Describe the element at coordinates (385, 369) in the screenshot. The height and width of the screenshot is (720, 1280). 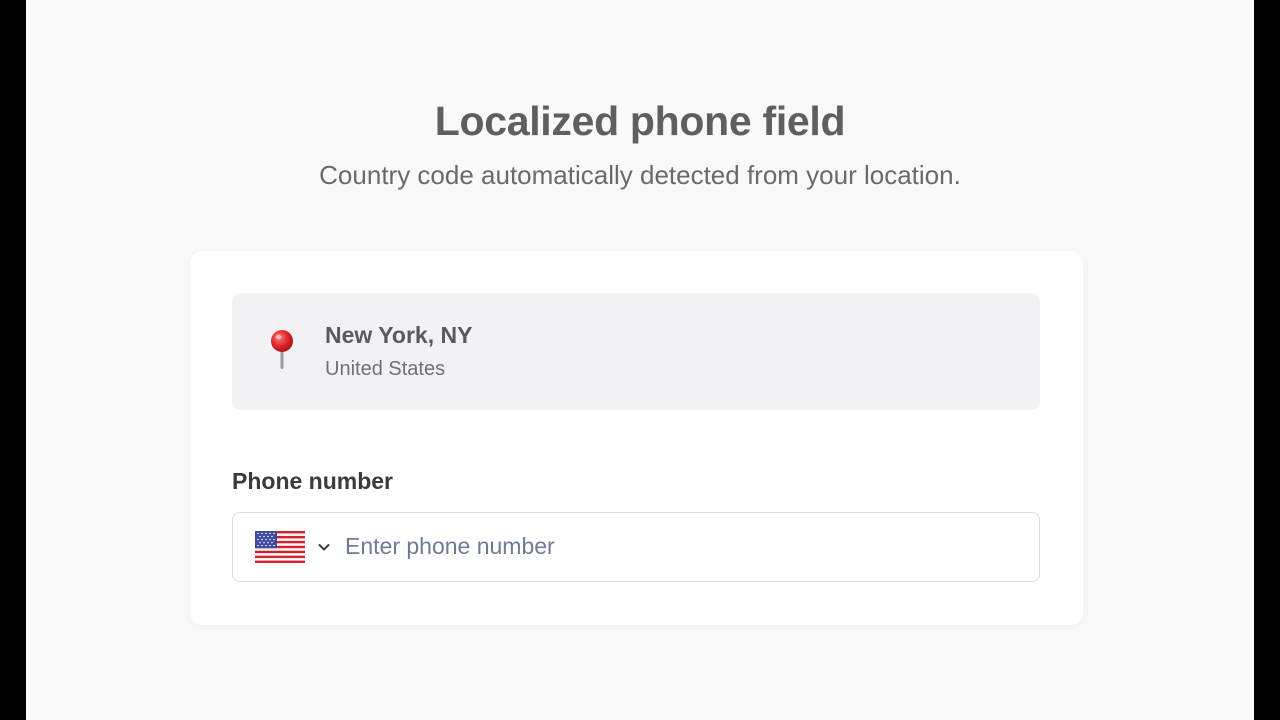
I see `location-country: United States` at that location.